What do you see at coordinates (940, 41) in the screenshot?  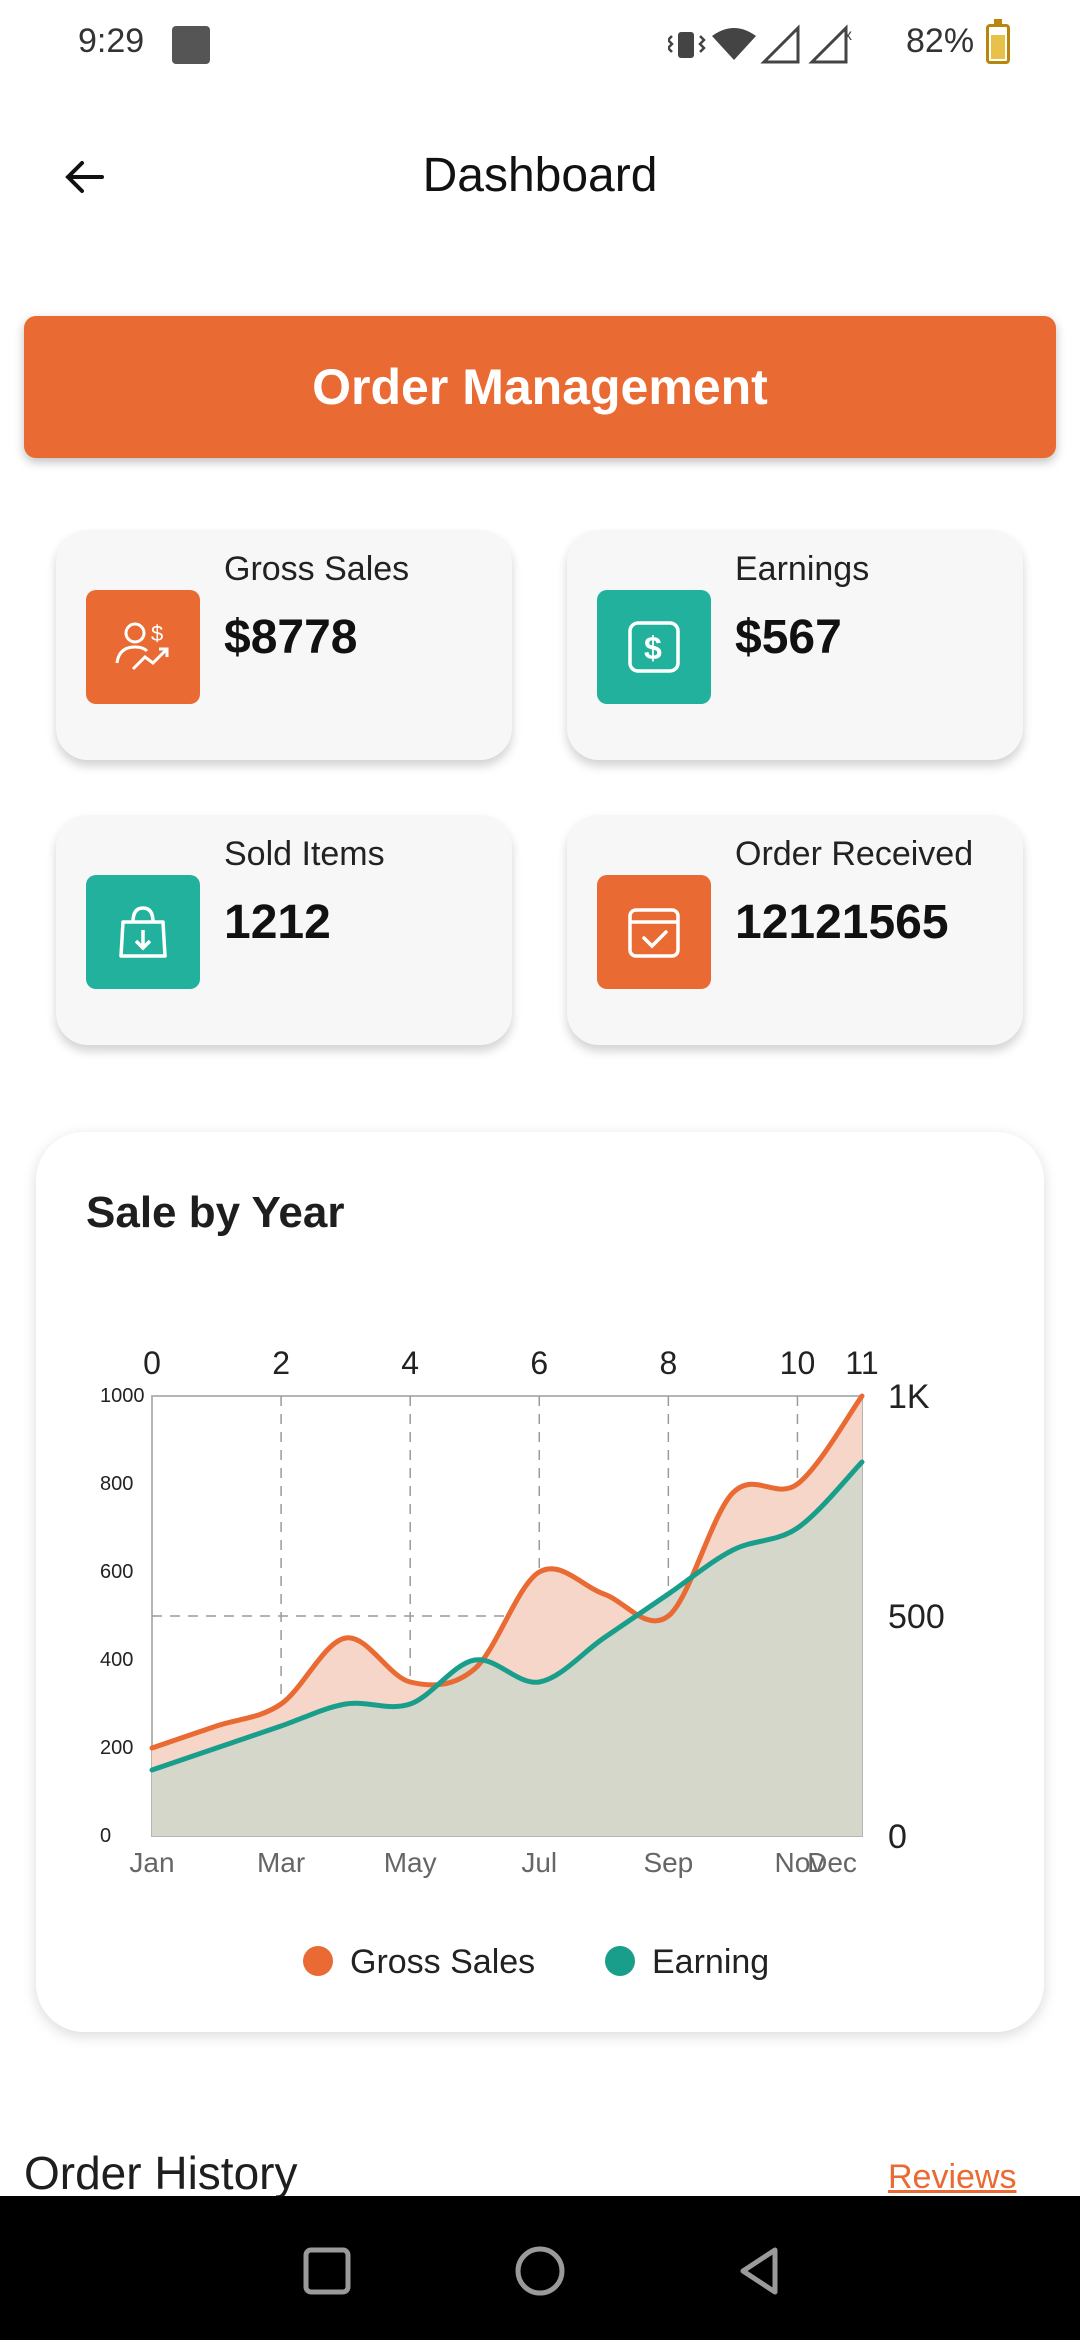 I see `battery-percent: 82%` at bounding box center [940, 41].